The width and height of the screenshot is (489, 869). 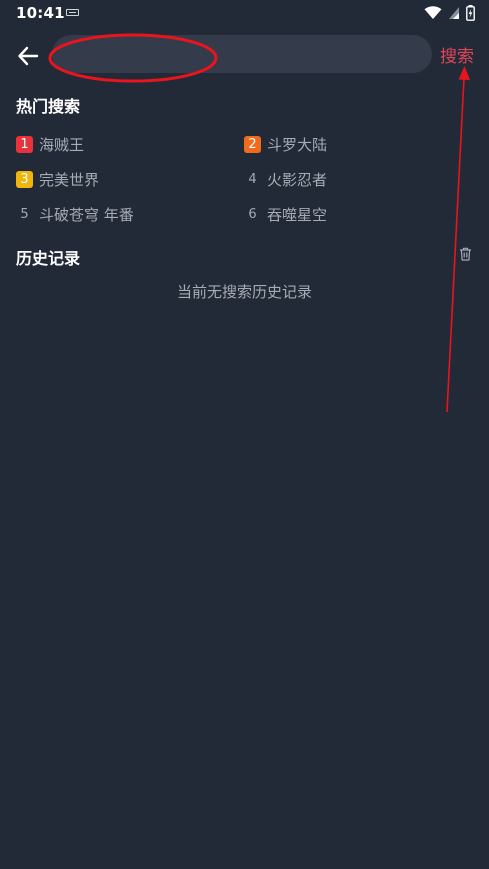 I want to click on hot-search-item-4: 4 火影忍者, so click(x=285, y=179).